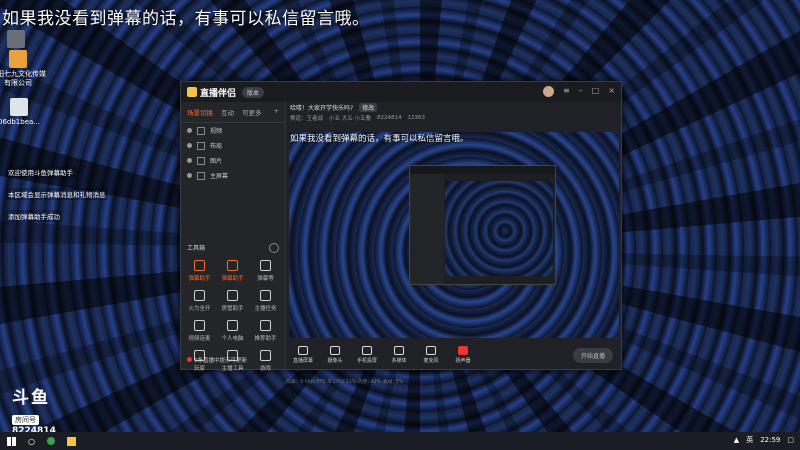 This screenshot has height=450, width=800. Describe the element at coordinates (335, 350) in the screenshot. I see `camera-icon` at that location.